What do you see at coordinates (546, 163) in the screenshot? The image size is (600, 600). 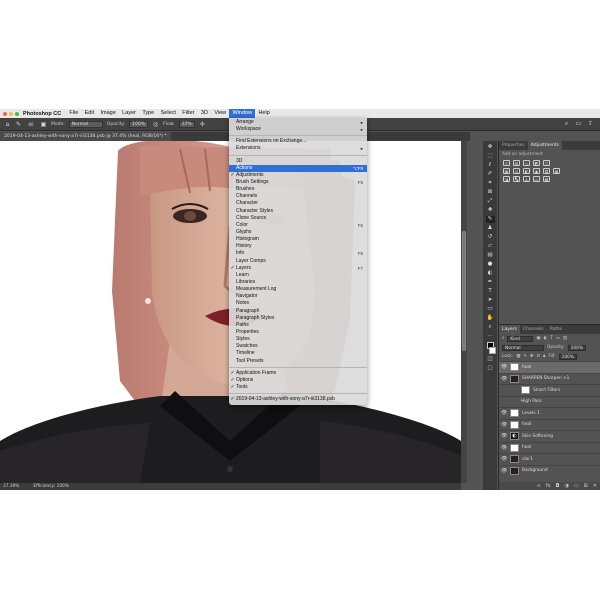 I see `vibrance-icon: ▽` at bounding box center [546, 163].